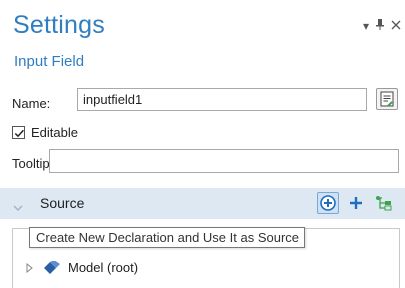 The width and height of the screenshot is (405, 288). I want to click on editable-label: Editable, so click(54, 132).